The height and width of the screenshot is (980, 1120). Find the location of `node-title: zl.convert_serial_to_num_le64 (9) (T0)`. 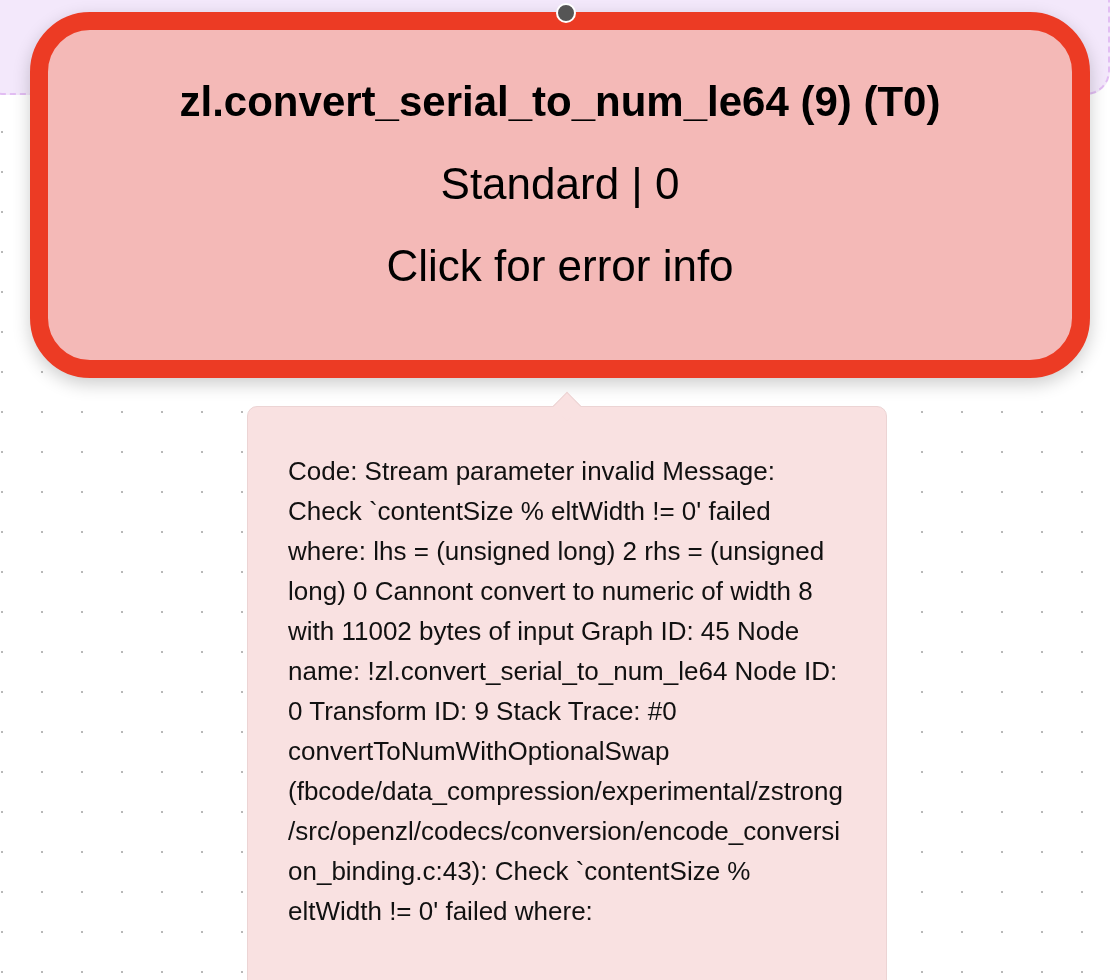

node-title: zl.convert_serial_to_num_le64 (9) (T0) is located at coordinates (560, 102).